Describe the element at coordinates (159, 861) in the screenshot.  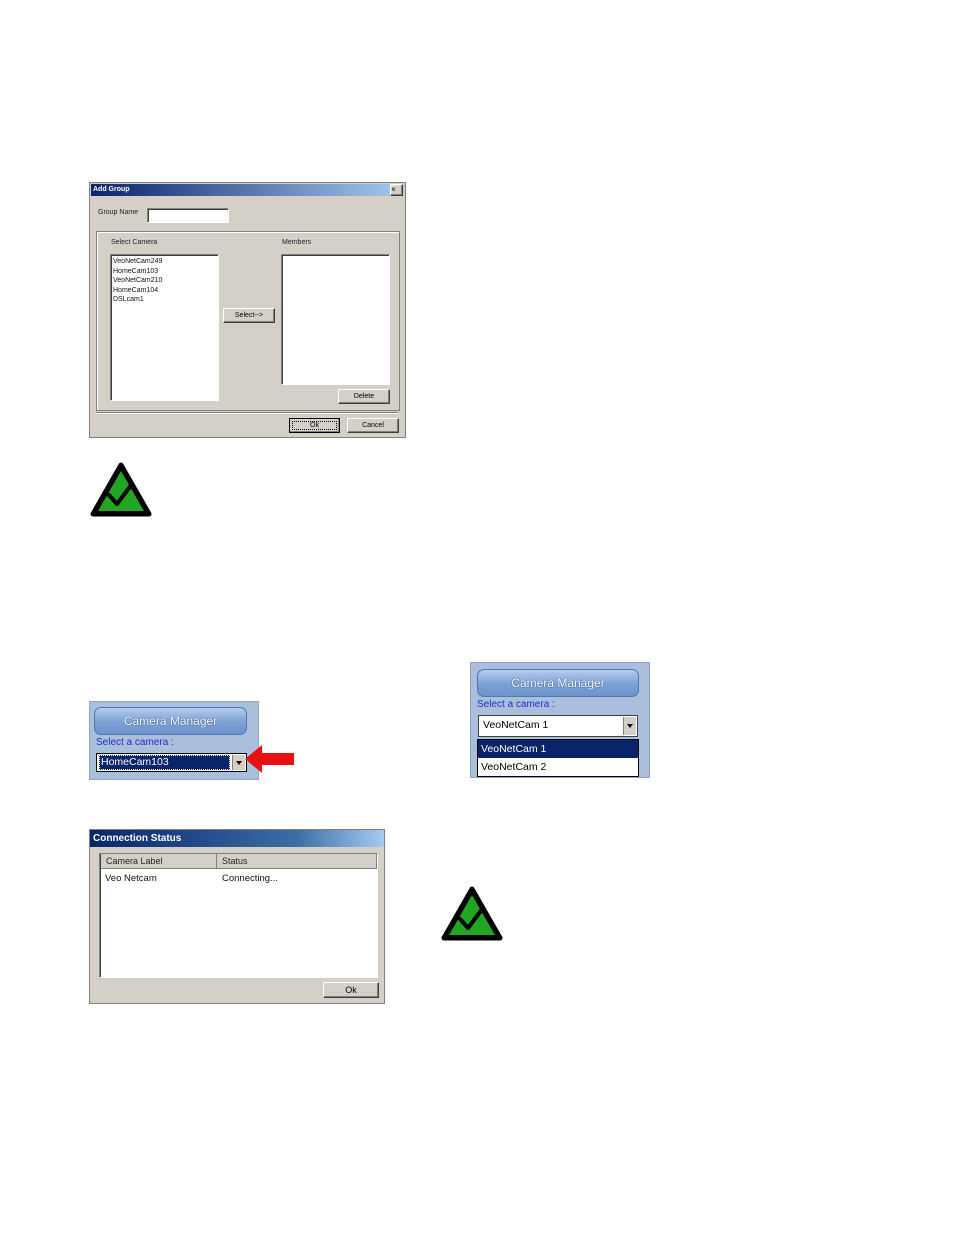
I see `column-header-camera-label: Camera Label` at that location.